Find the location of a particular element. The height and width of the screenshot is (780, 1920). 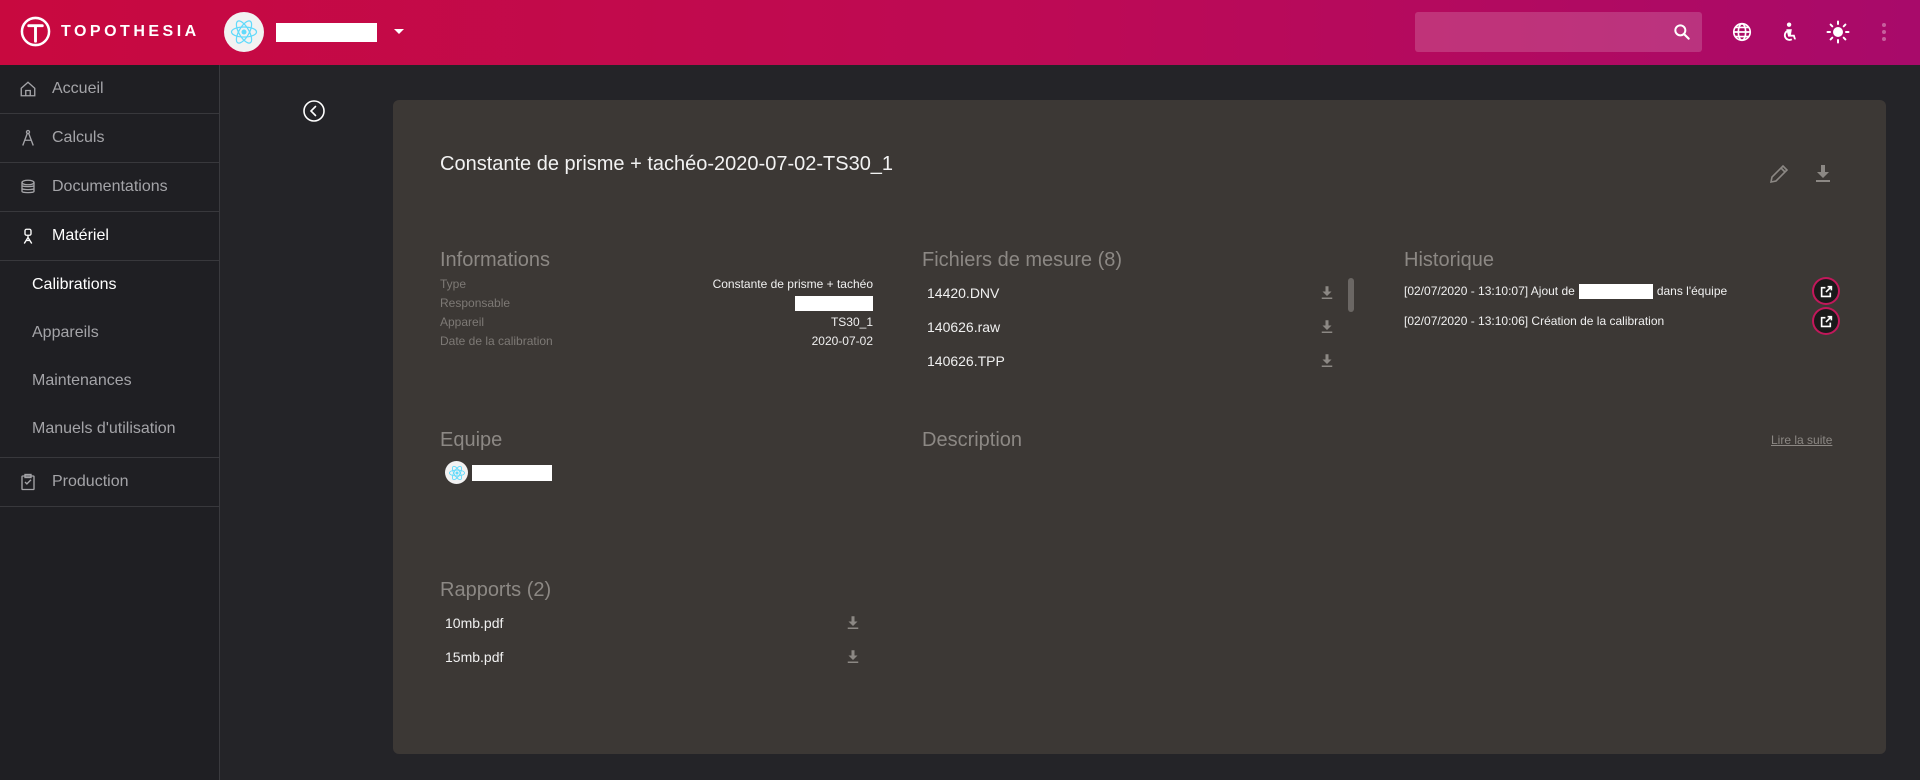

sidebar-item-production: Production is located at coordinates (109, 482).